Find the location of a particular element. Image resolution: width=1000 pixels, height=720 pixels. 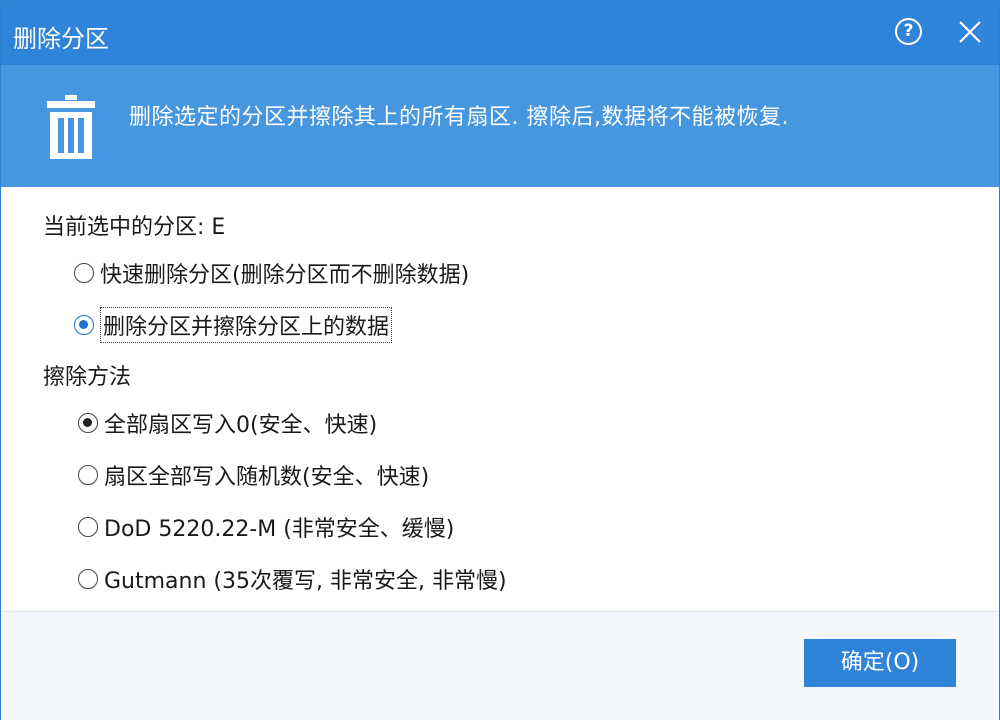

wipe-dod-option: DoD 5220.22-M (非常安全、缓慢) is located at coordinates (266, 527).